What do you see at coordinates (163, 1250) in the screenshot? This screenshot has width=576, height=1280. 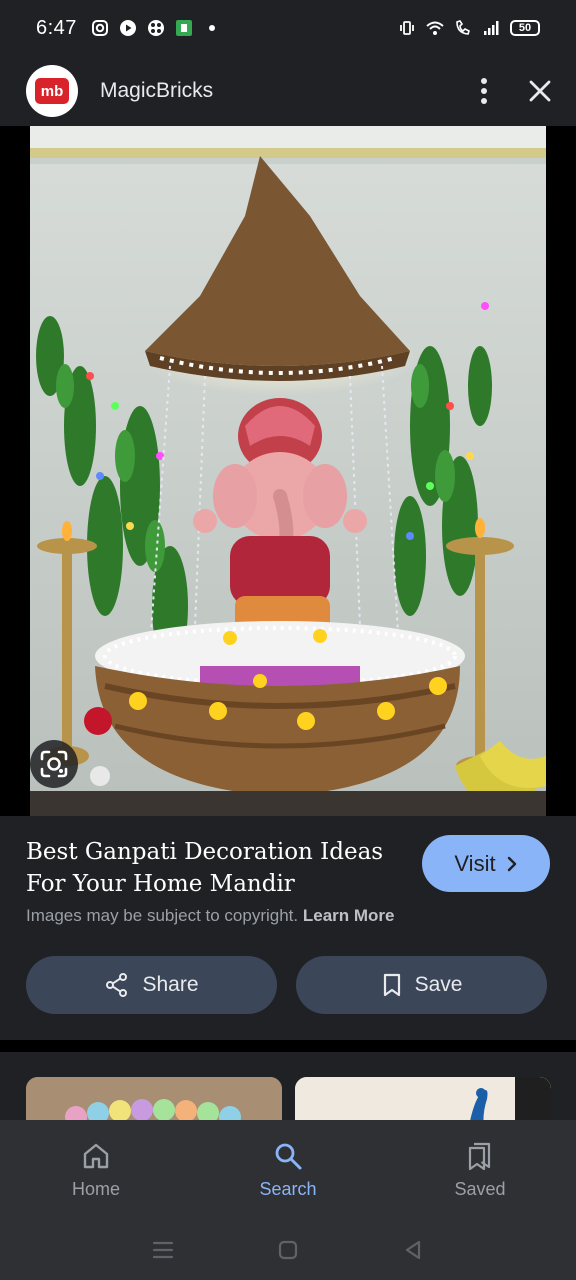 I see `recent-apps-icon` at bounding box center [163, 1250].